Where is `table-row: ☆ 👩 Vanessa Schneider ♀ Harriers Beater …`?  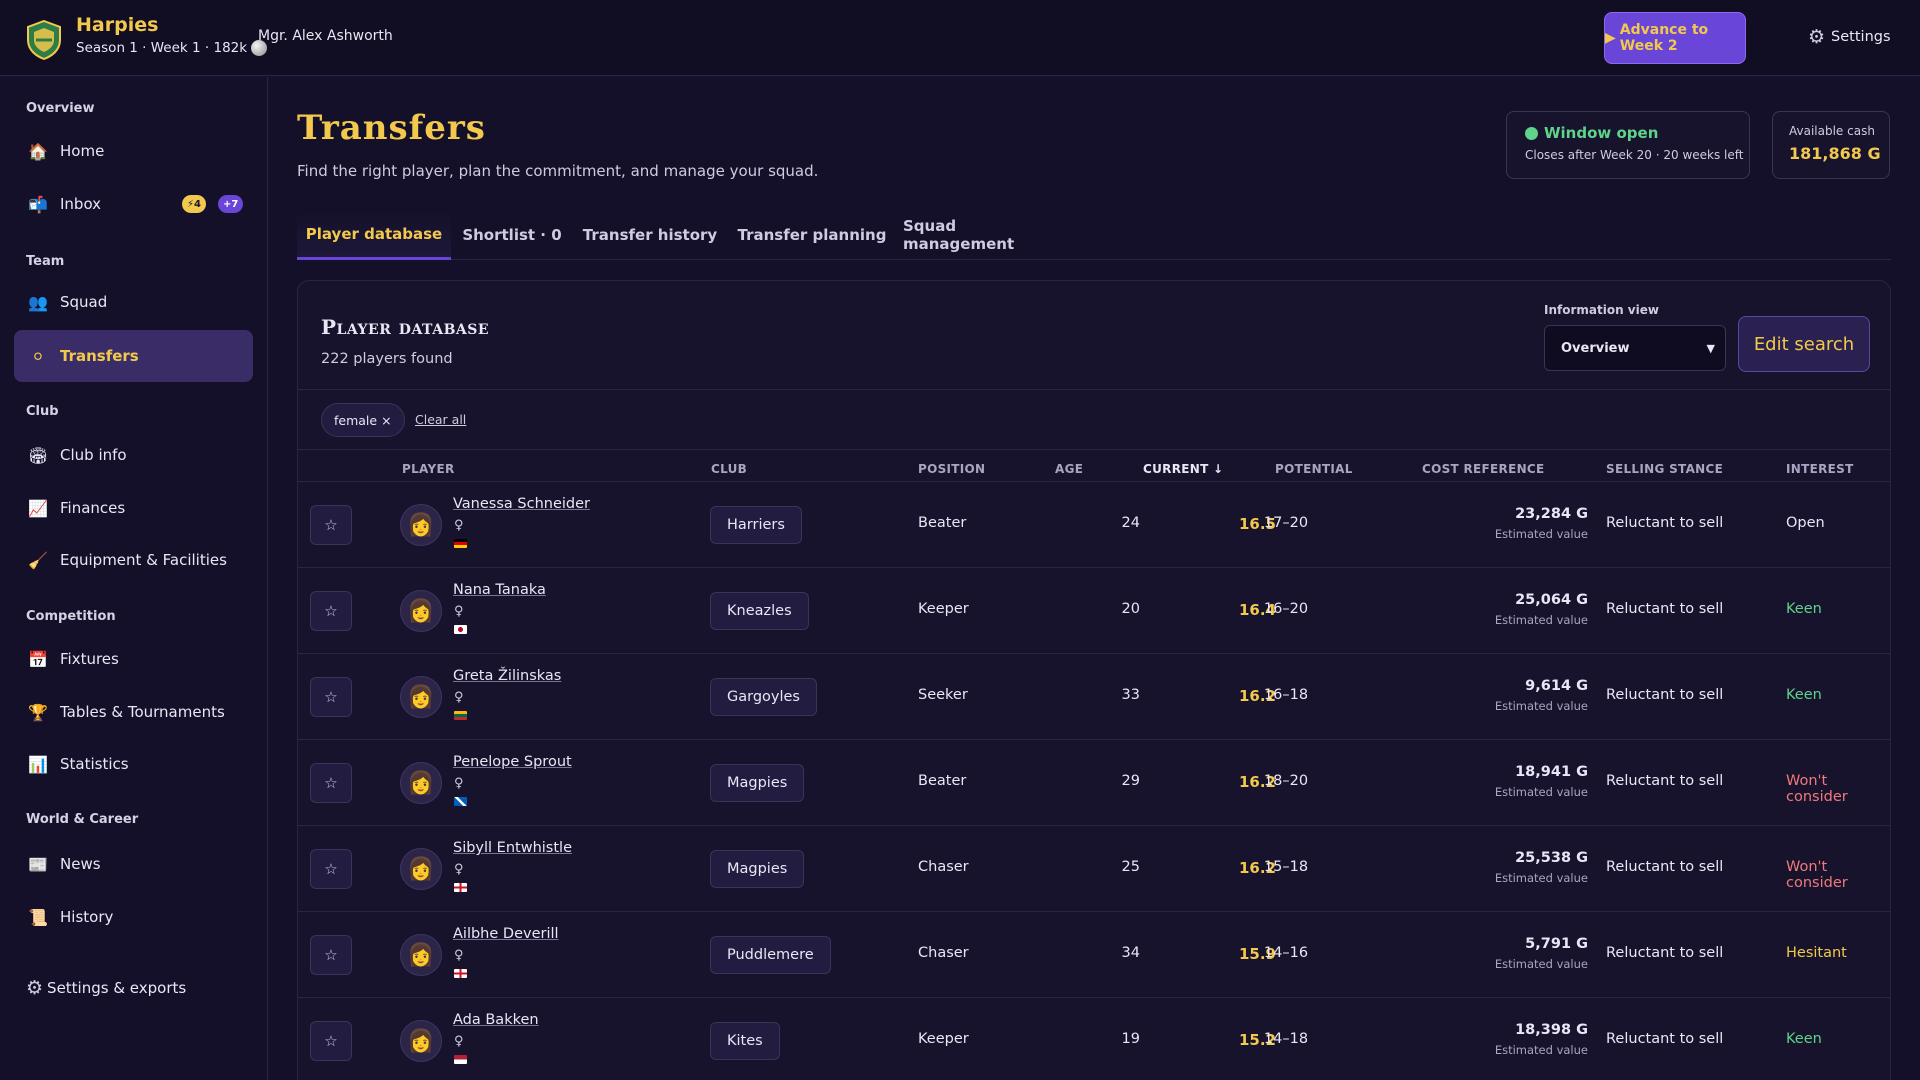
table-row: ☆ 👩 Vanessa Schneider ♀ Harriers Beater … is located at coordinates (1094, 524).